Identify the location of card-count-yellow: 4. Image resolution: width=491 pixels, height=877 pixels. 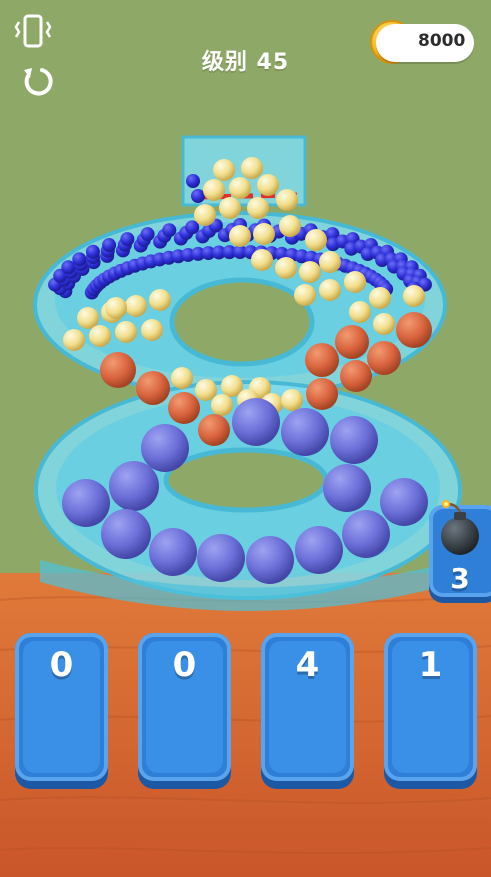
(307, 665).